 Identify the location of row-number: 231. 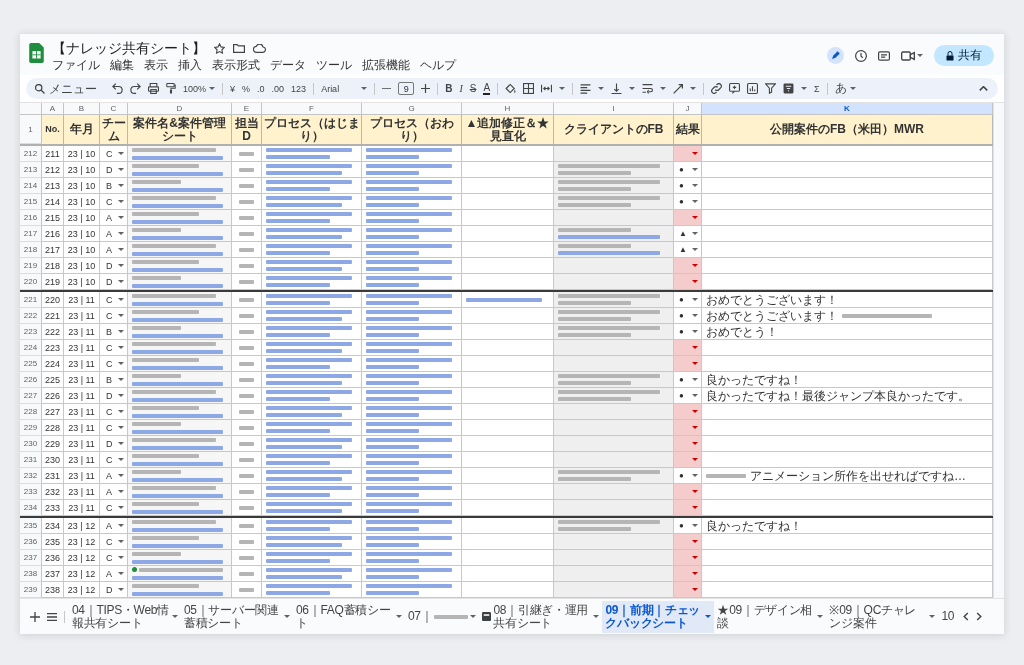
(31, 460).